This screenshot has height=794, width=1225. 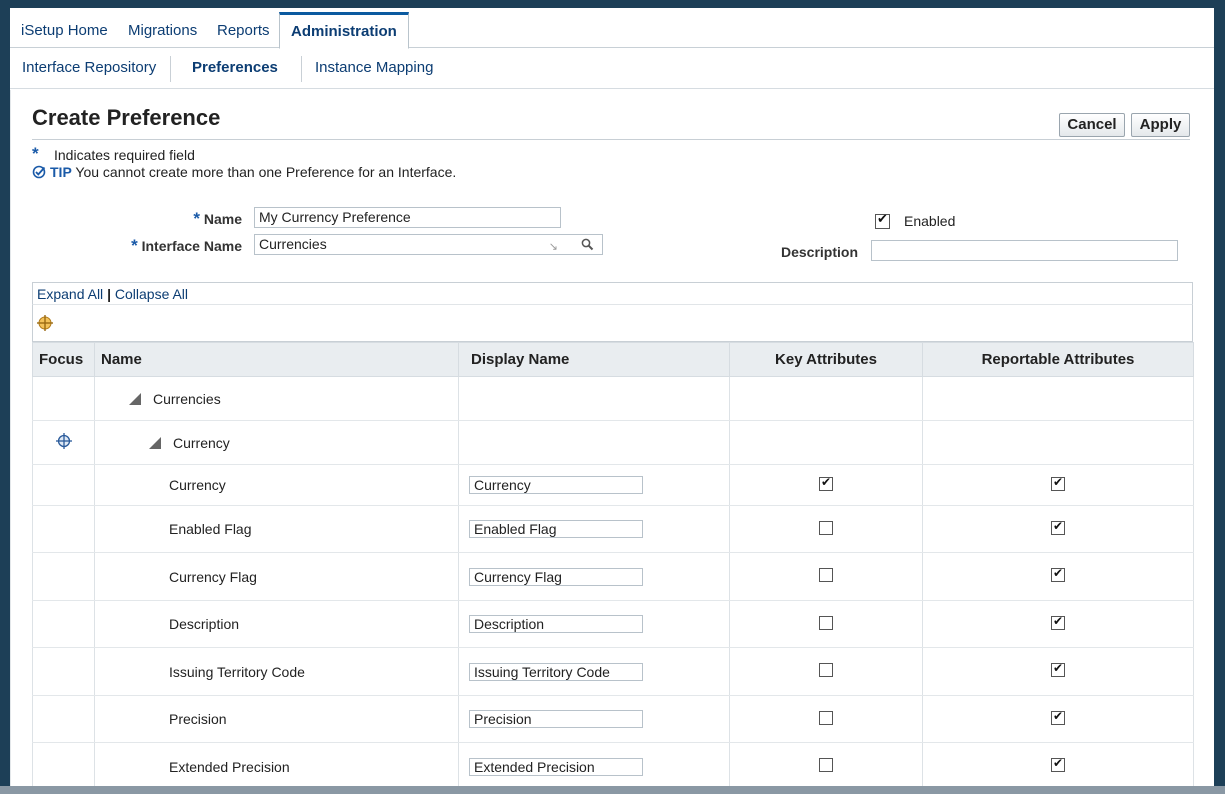 I want to click on required-field-note: * Indicates required field, so click(x=113, y=154).